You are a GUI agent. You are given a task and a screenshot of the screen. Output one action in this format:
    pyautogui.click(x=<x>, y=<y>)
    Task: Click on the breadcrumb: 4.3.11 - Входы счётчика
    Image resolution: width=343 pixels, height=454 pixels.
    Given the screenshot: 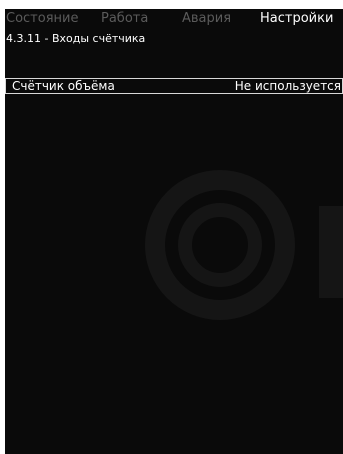 What is the action you would take?
    pyautogui.click(x=76, y=38)
    